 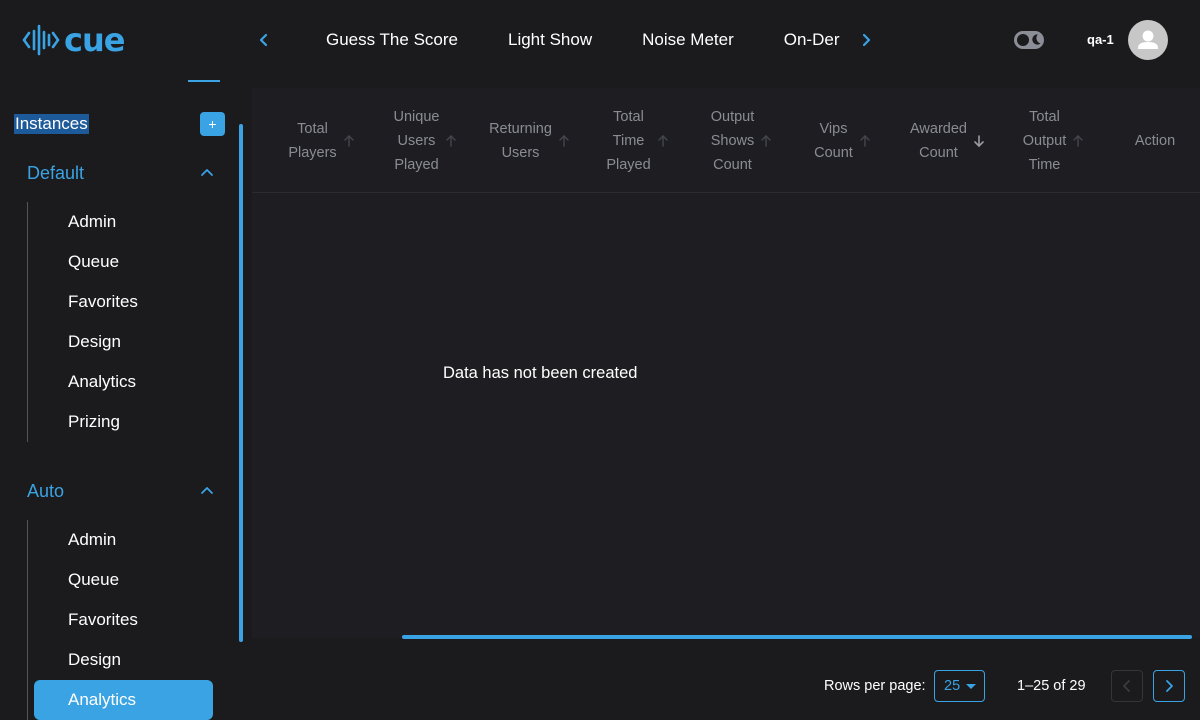 What do you see at coordinates (392, 40) in the screenshot?
I see `tab-guess-the-score: Guess The Score` at bounding box center [392, 40].